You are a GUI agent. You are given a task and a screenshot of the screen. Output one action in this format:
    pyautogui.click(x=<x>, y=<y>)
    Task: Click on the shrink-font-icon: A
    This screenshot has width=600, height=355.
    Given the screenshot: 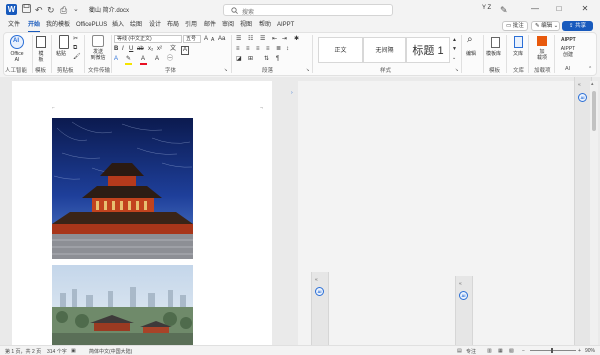 What is the action you would take?
    pyautogui.click(x=212, y=40)
    